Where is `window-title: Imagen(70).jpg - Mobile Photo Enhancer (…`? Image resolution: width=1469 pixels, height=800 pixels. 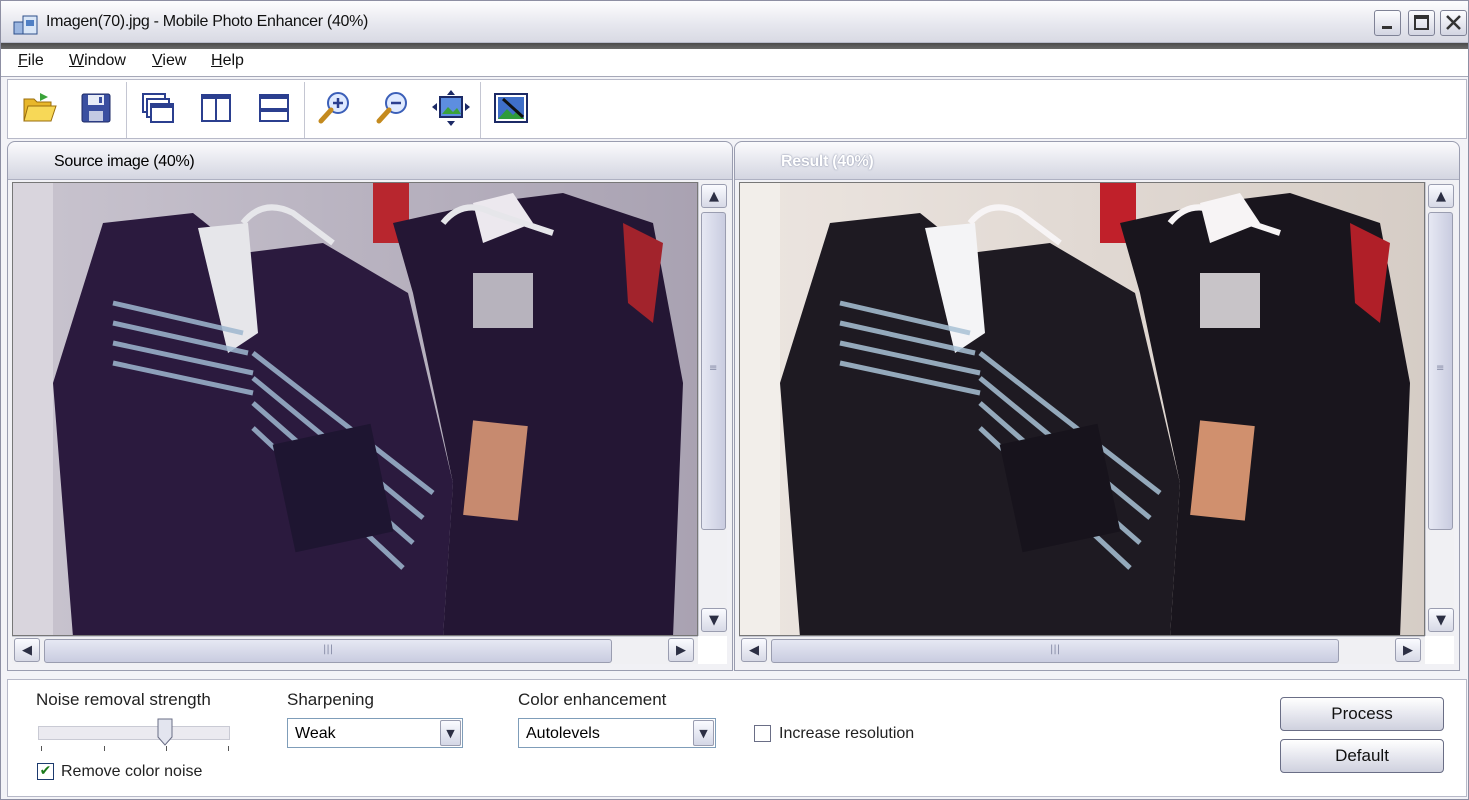 window-title: Imagen(70).jpg - Mobile Photo Enhancer (… is located at coordinates (207, 21).